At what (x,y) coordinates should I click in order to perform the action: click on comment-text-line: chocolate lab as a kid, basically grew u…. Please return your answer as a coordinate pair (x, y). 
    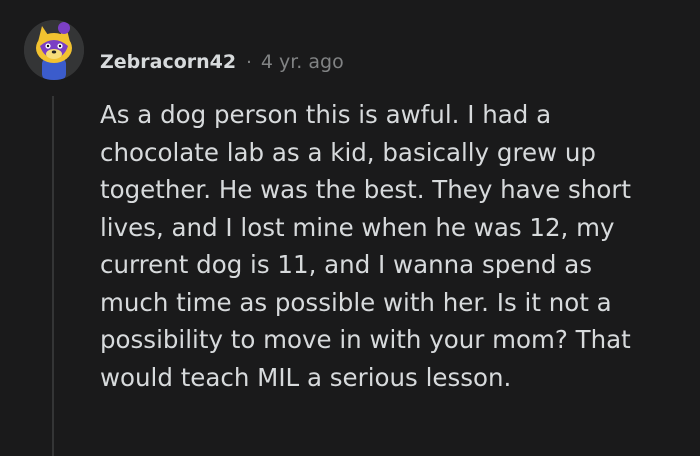
    Looking at the image, I should click on (348, 152).